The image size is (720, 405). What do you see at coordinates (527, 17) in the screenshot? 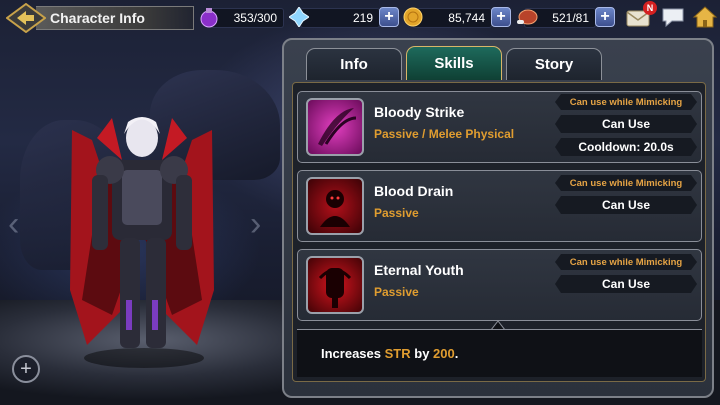
I see `meat-icon` at bounding box center [527, 17].